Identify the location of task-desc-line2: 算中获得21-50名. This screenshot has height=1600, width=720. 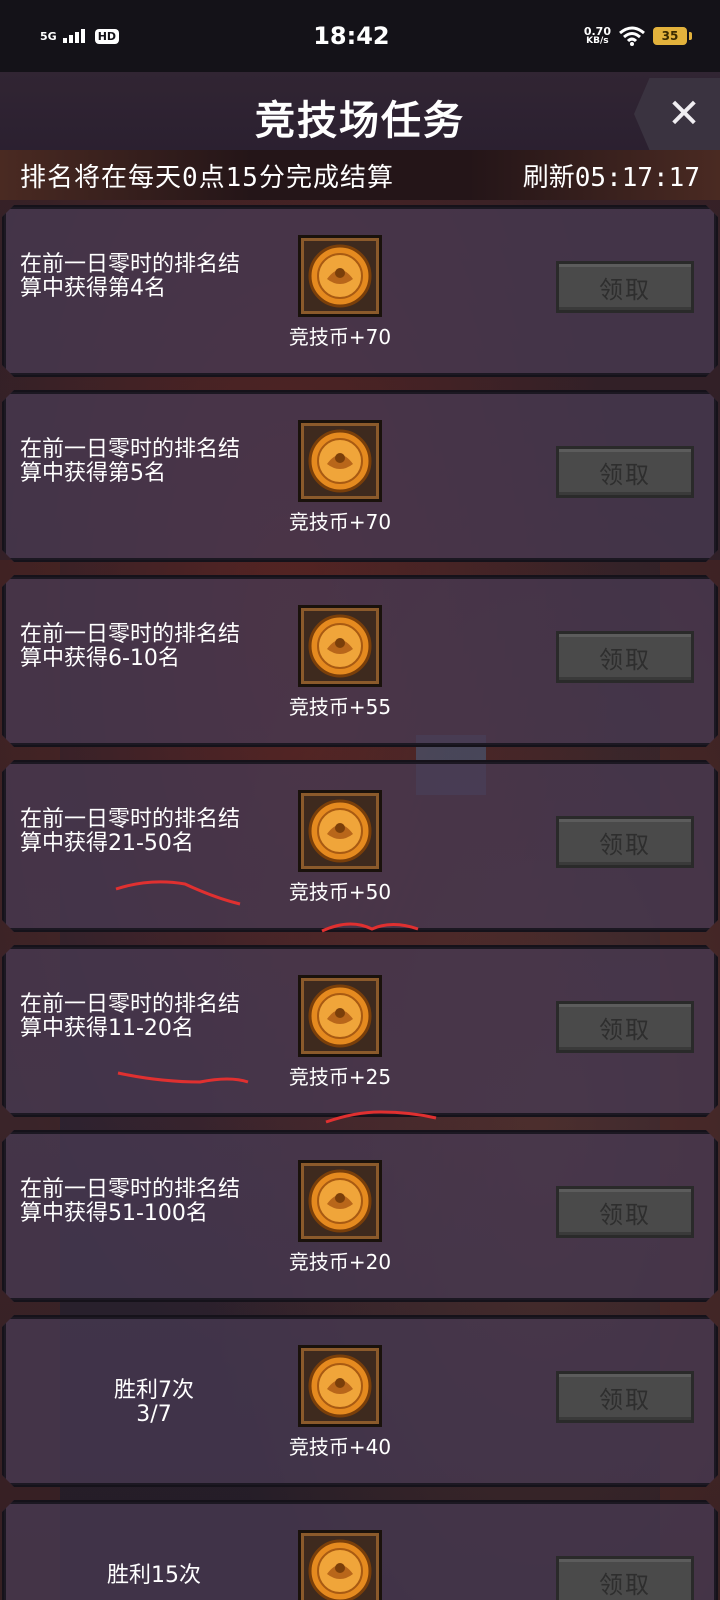
(107, 843).